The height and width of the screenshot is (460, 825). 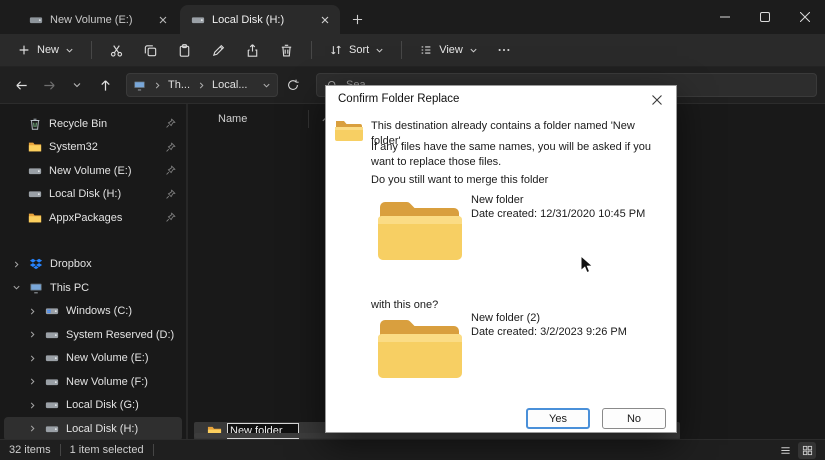 What do you see at coordinates (252, 50) in the screenshot?
I see `share-button` at bounding box center [252, 50].